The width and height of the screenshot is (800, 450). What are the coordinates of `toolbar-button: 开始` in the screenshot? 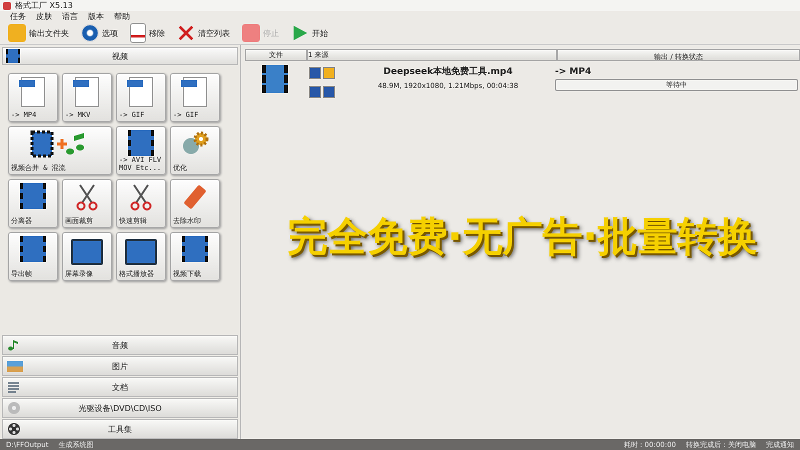 It's located at (309, 33).